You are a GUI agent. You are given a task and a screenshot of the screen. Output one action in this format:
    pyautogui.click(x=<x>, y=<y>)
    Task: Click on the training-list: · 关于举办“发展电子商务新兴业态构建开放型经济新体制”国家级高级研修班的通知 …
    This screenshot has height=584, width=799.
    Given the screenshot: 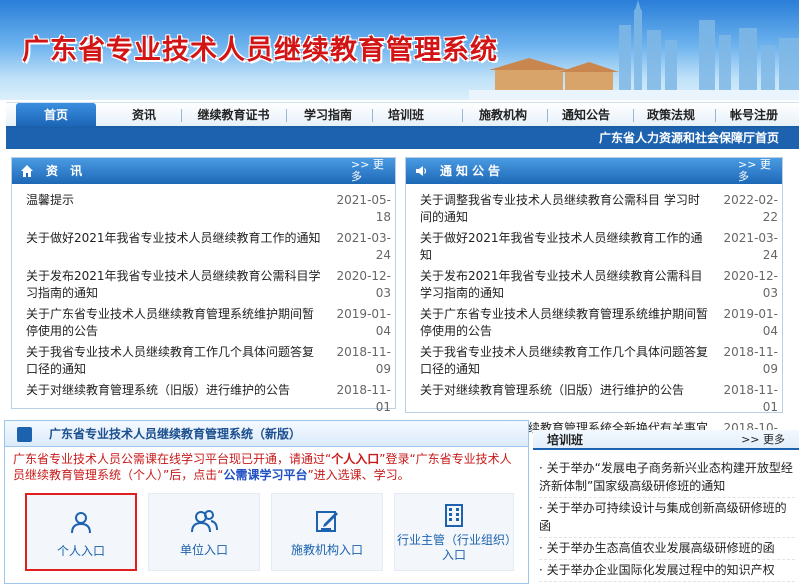 What is the action you would take?
    pyautogui.click(x=666, y=516)
    